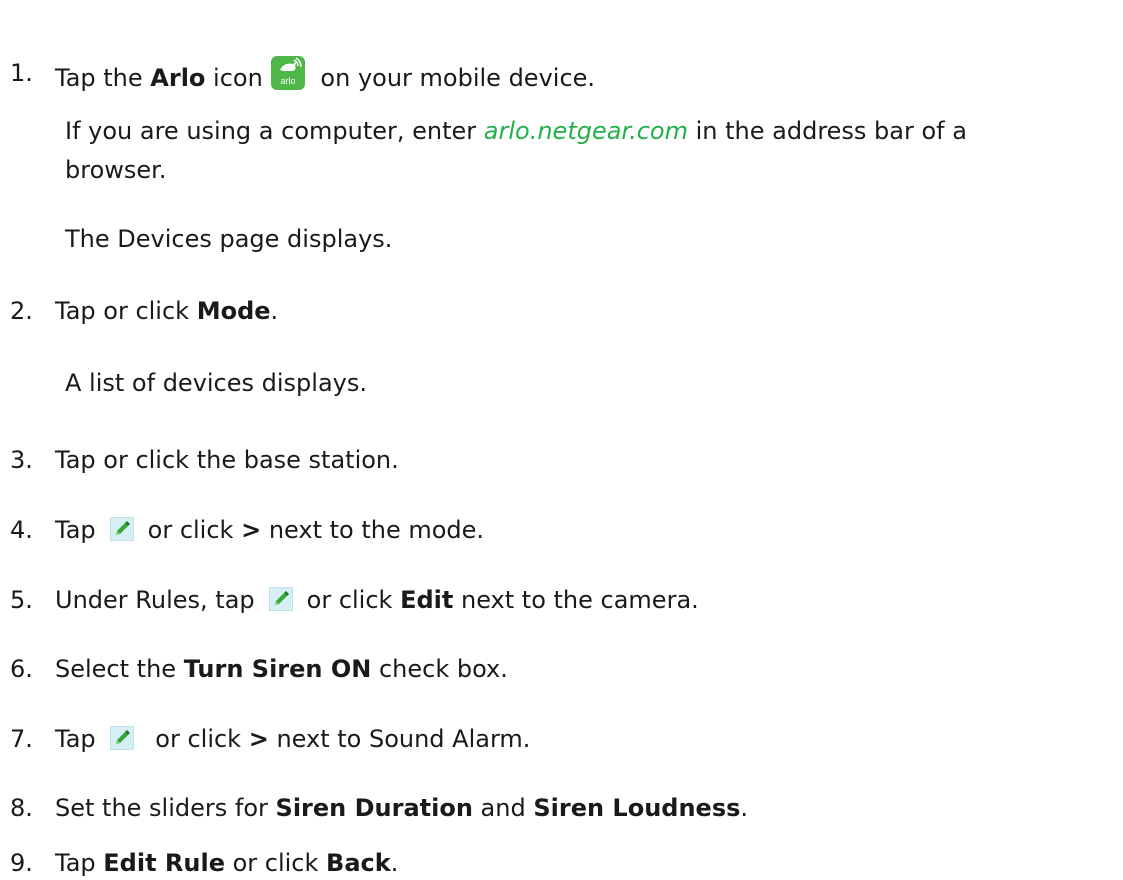  I want to click on arlo-icon-label: arlo, so click(287, 81).